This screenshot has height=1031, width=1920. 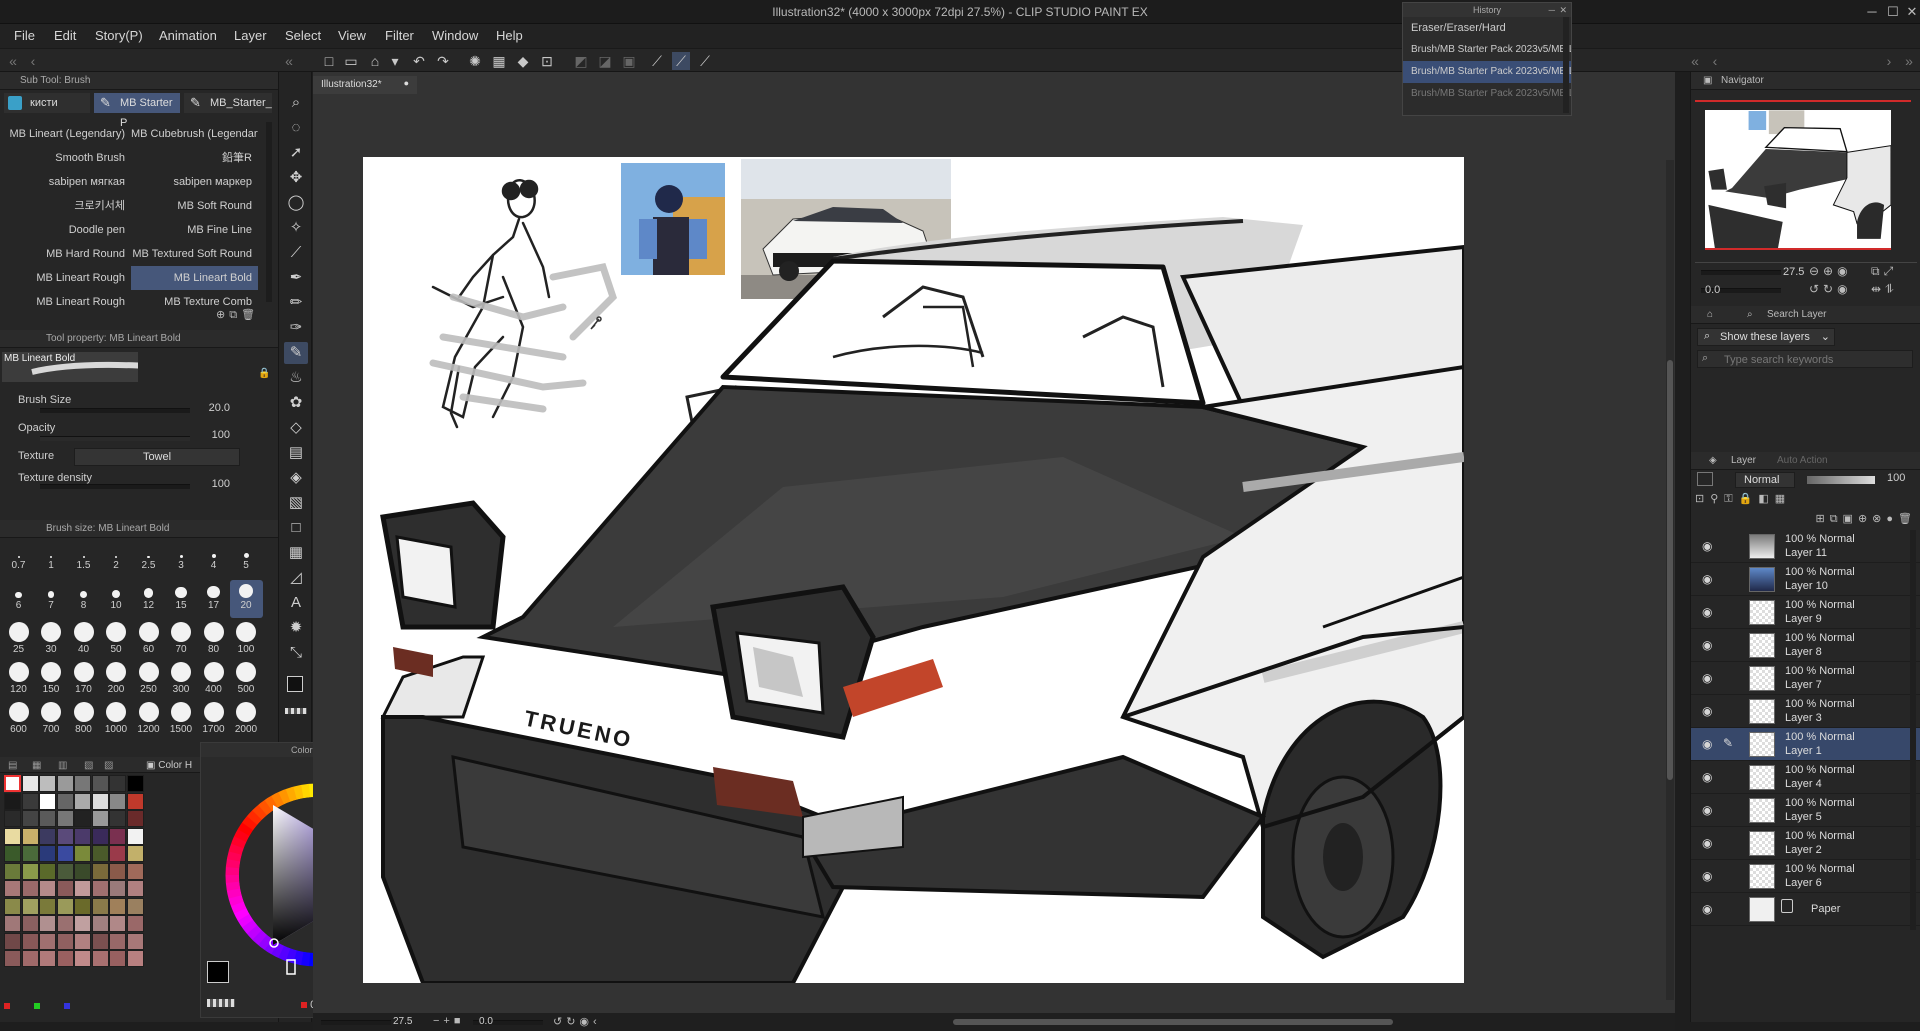 What do you see at coordinates (455, 35) in the screenshot?
I see `menu-window: Window` at bounding box center [455, 35].